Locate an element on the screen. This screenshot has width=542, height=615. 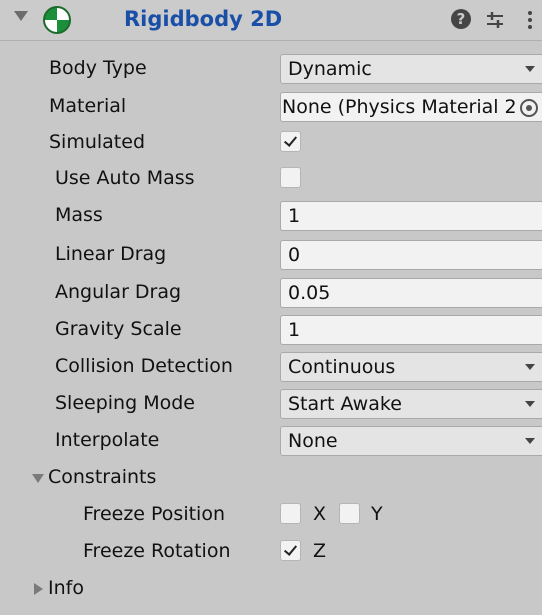
linear-drag-row: Linear Drag 0 is located at coordinates (271, 256).